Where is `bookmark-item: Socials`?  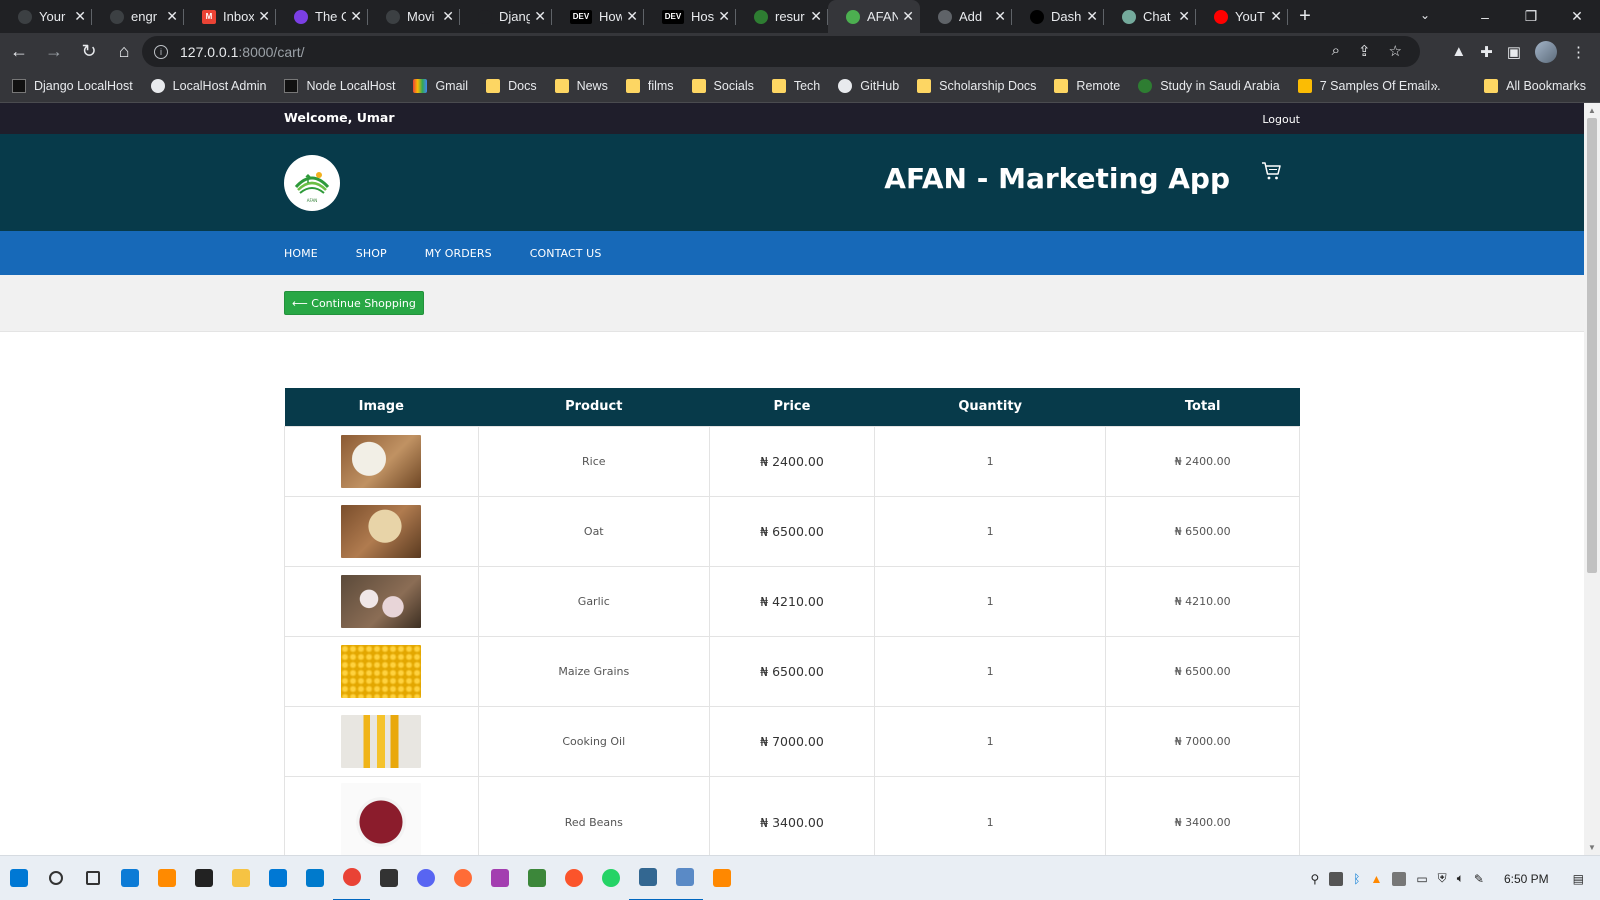 bookmark-item: Socials is located at coordinates (722, 86).